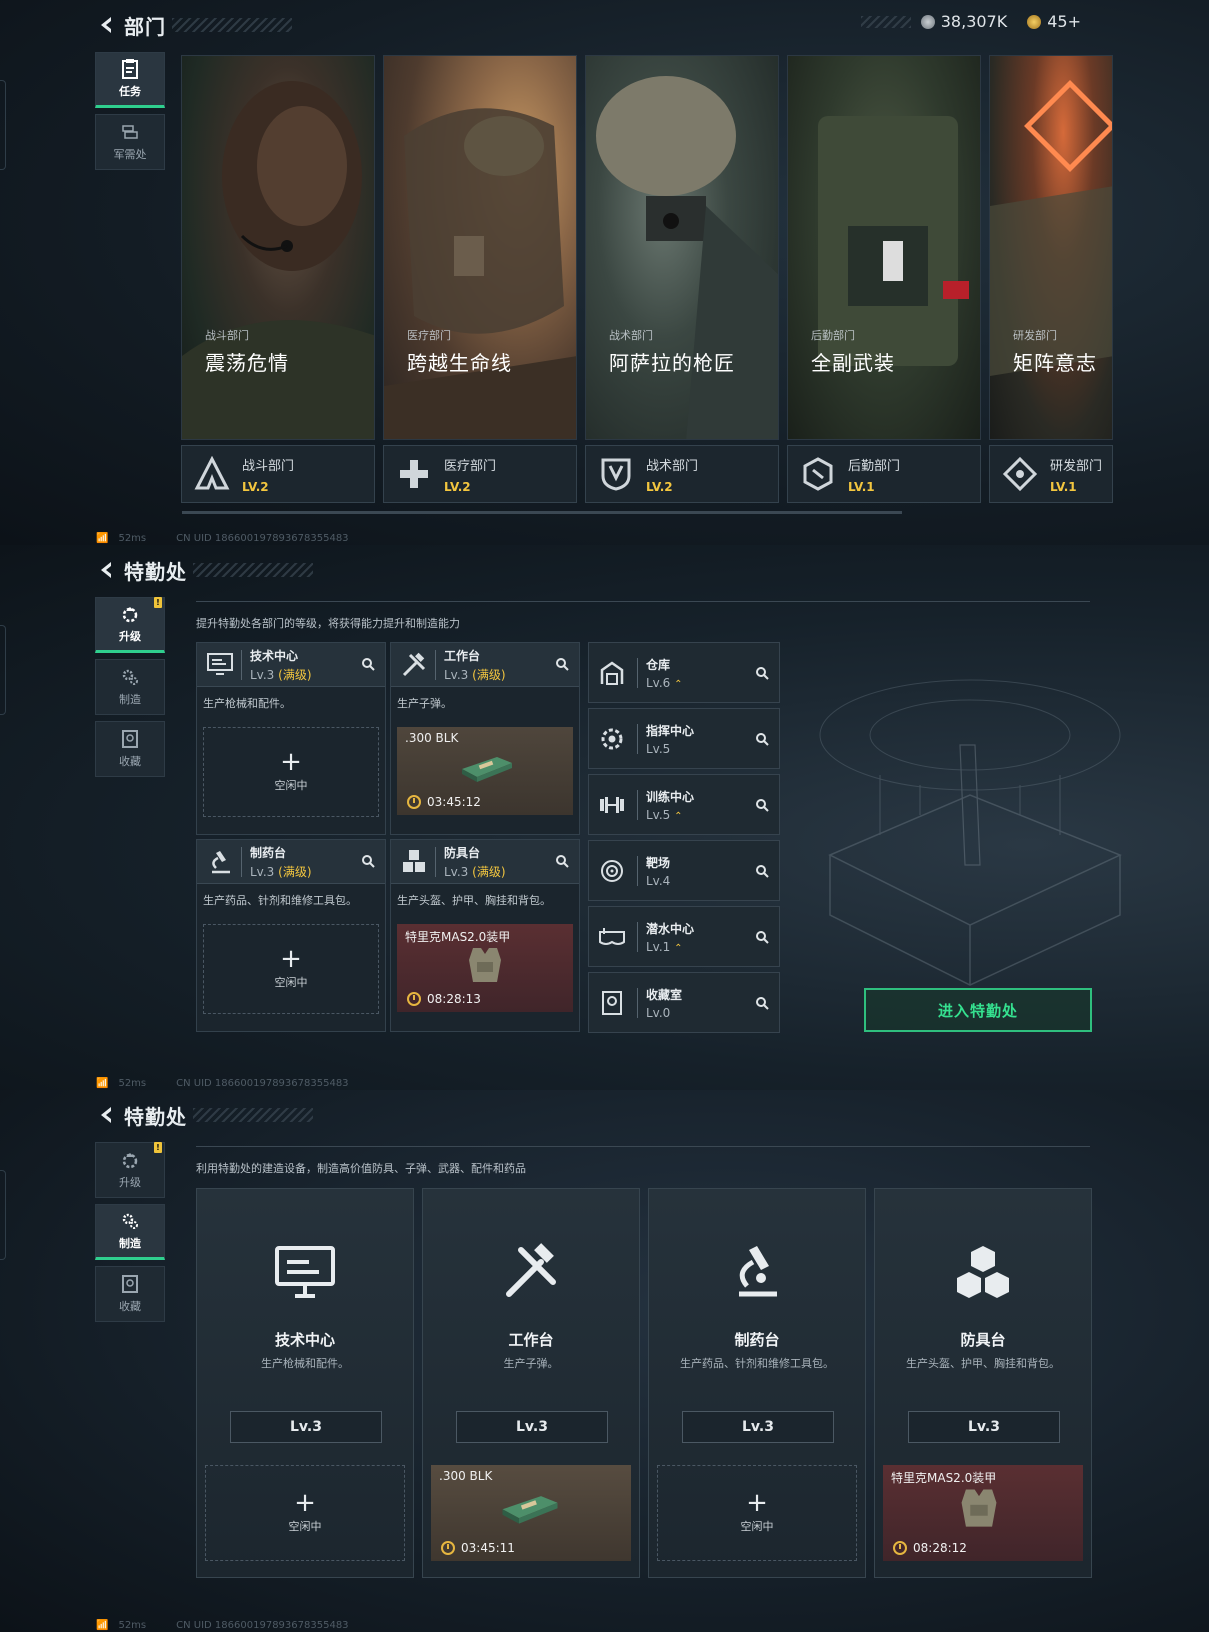 The height and width of the screenshot is (1632, 1209). I want to click on building-command-center: 指挥中心 Lv.5, so click(684, 738).